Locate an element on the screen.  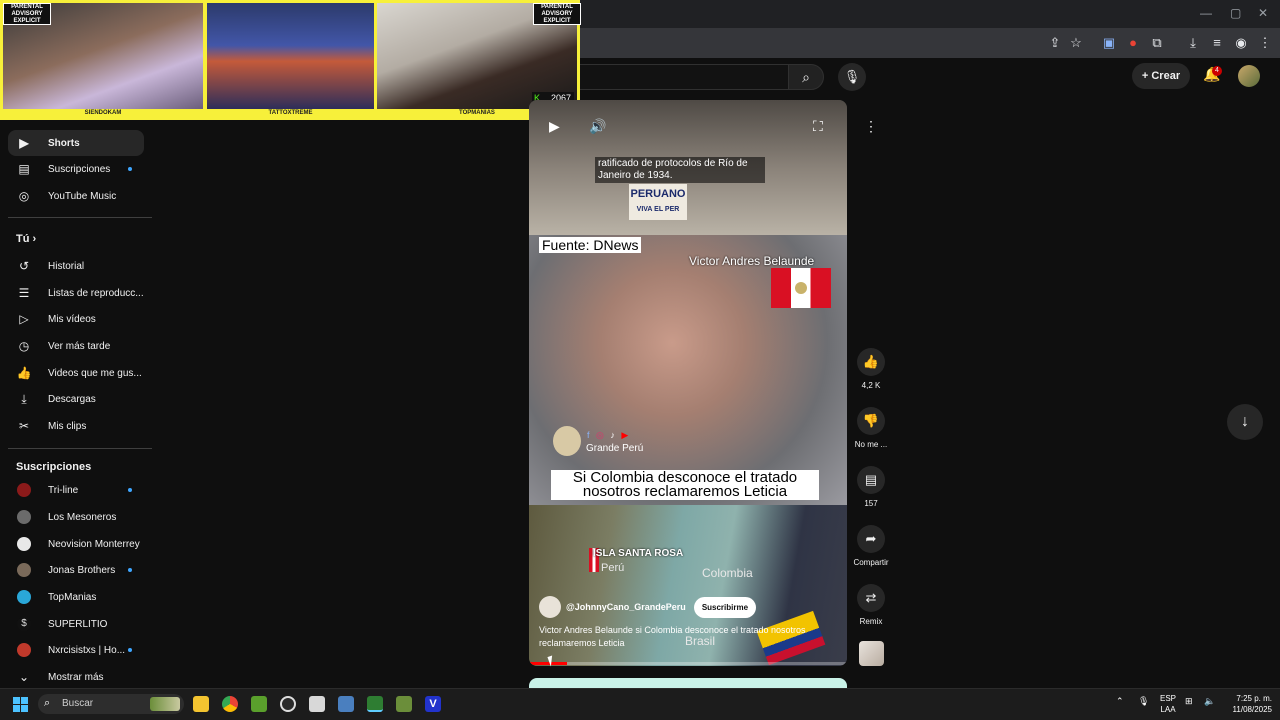
sidebar-item-subscriptions: ▤ Suscripciones is located at coordinates (76, 169).